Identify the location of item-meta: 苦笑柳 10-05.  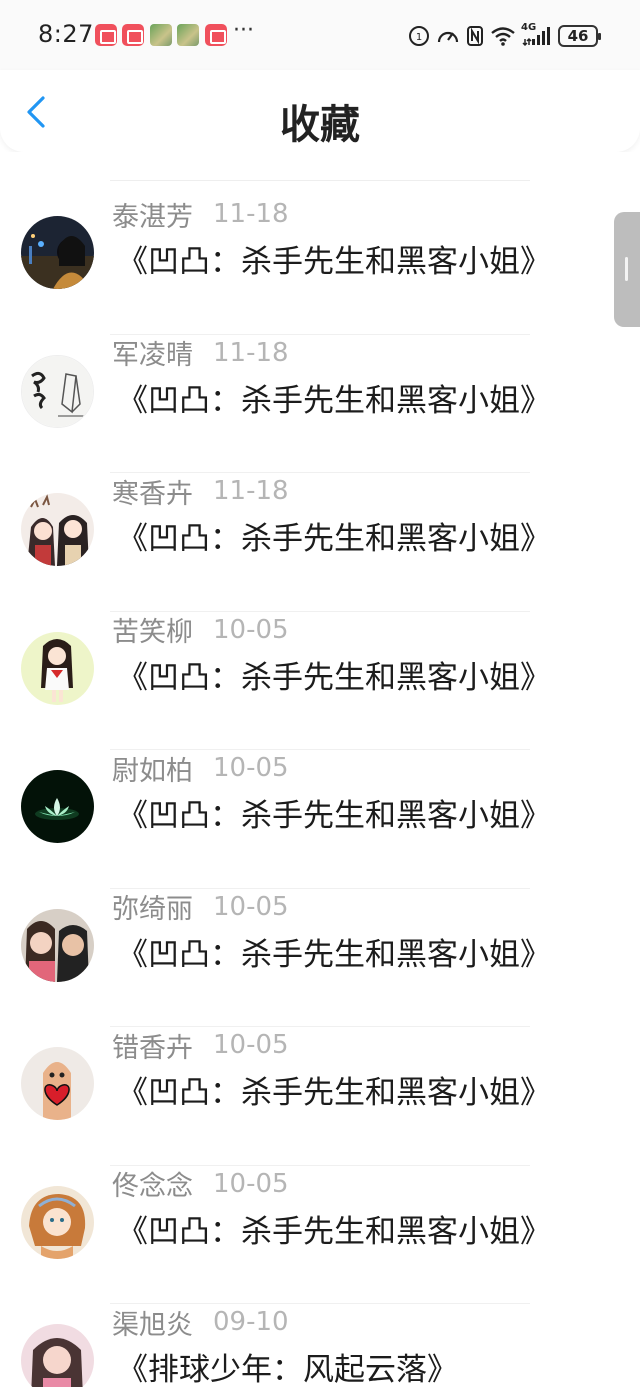
(200, 630).